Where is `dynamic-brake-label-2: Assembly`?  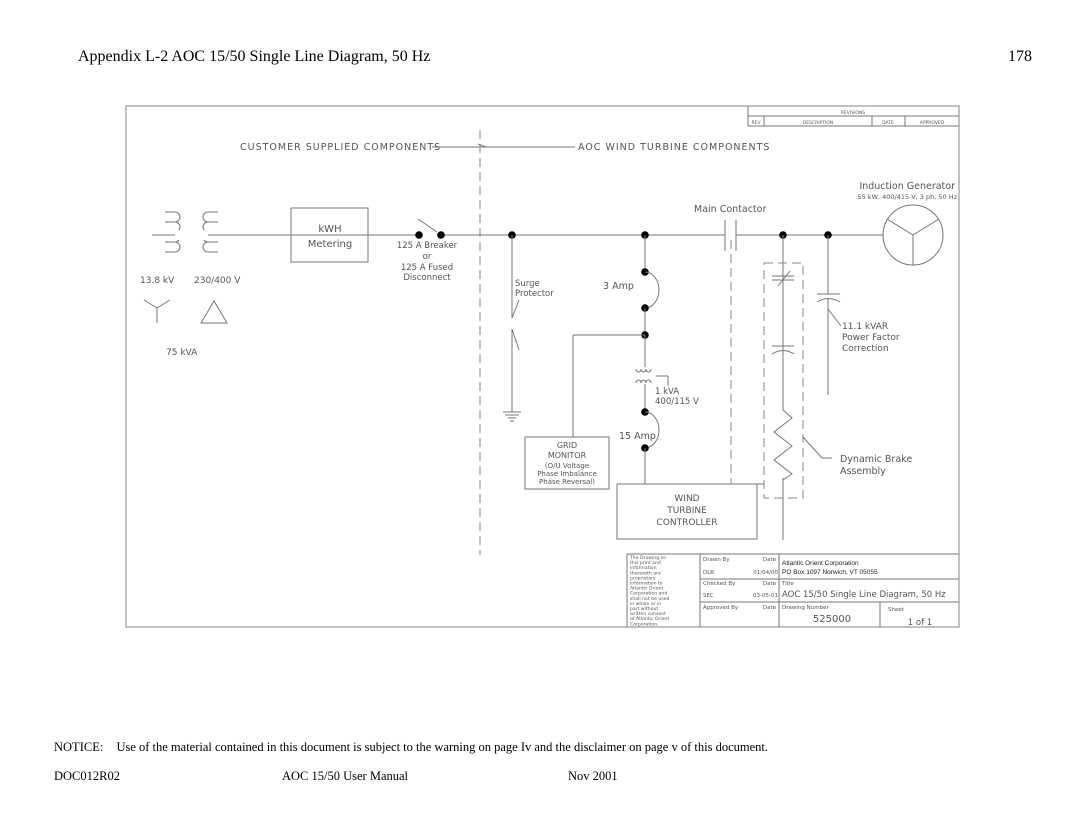
dynamic-brake-label-2: Assembly is located at coordinates (863, 471).